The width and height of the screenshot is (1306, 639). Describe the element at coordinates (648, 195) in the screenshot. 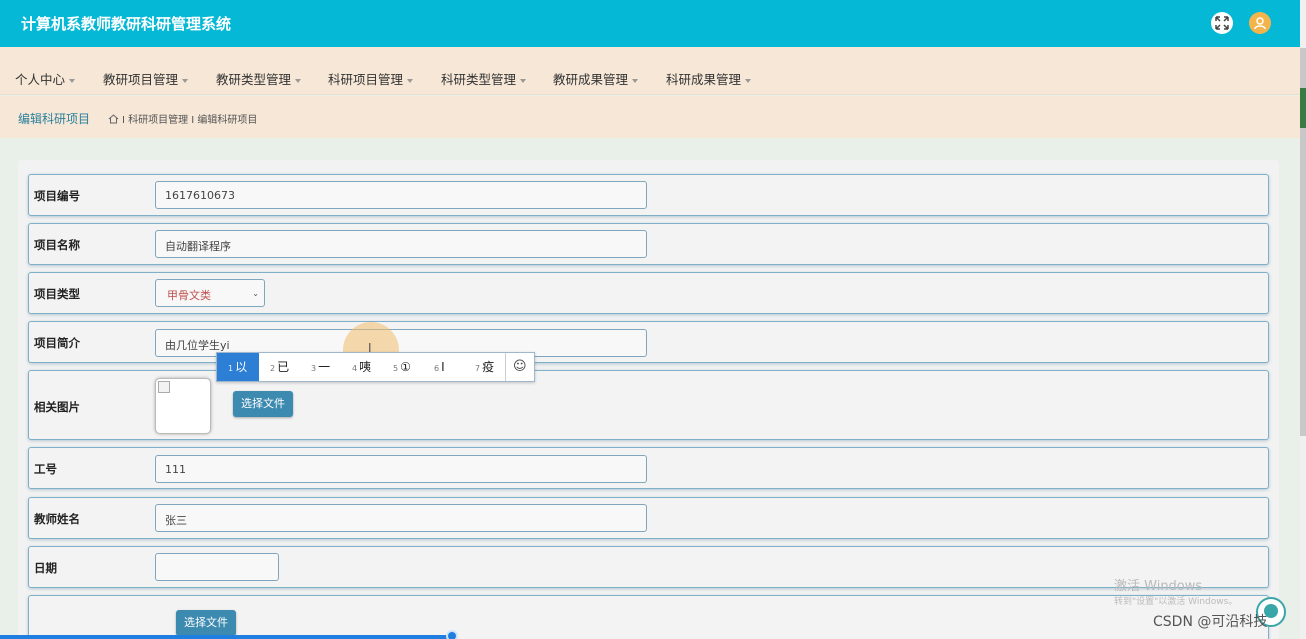

I see `form-row-project-no: 项目编号 1617610673` at that location.